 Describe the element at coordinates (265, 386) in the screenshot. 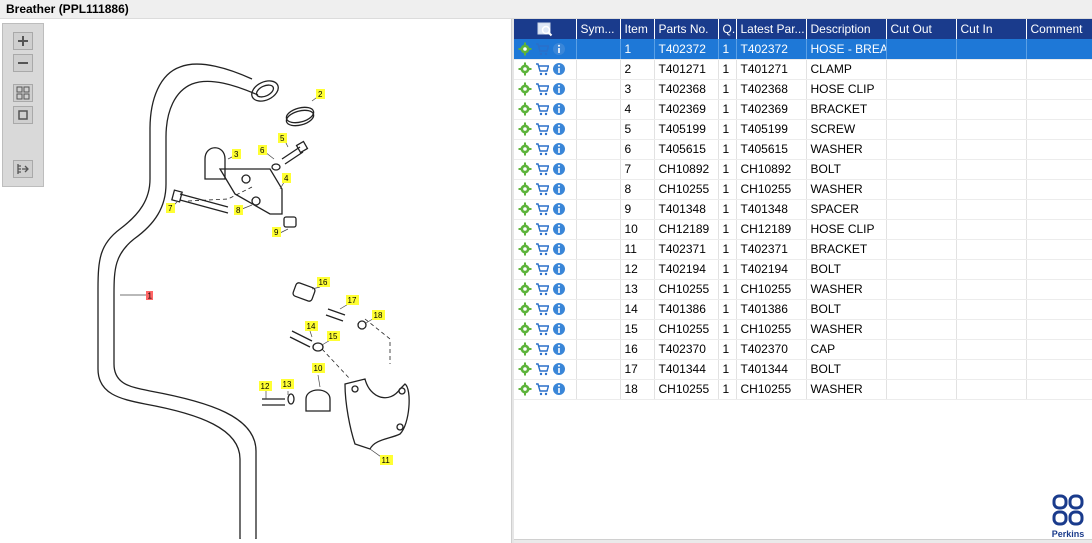

I see `callout-12: 12` at that location.